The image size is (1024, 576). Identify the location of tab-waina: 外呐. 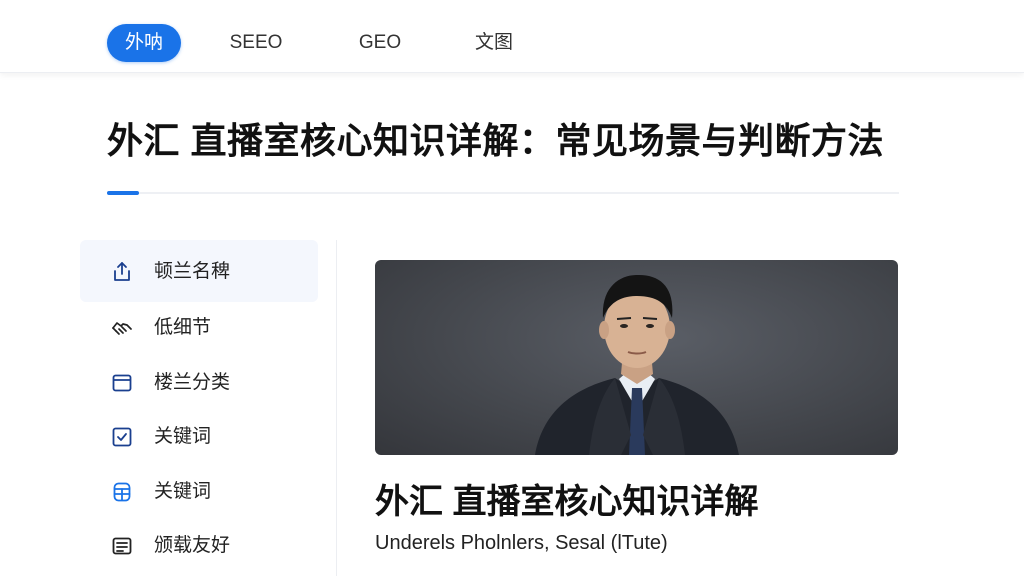
(144, 43).